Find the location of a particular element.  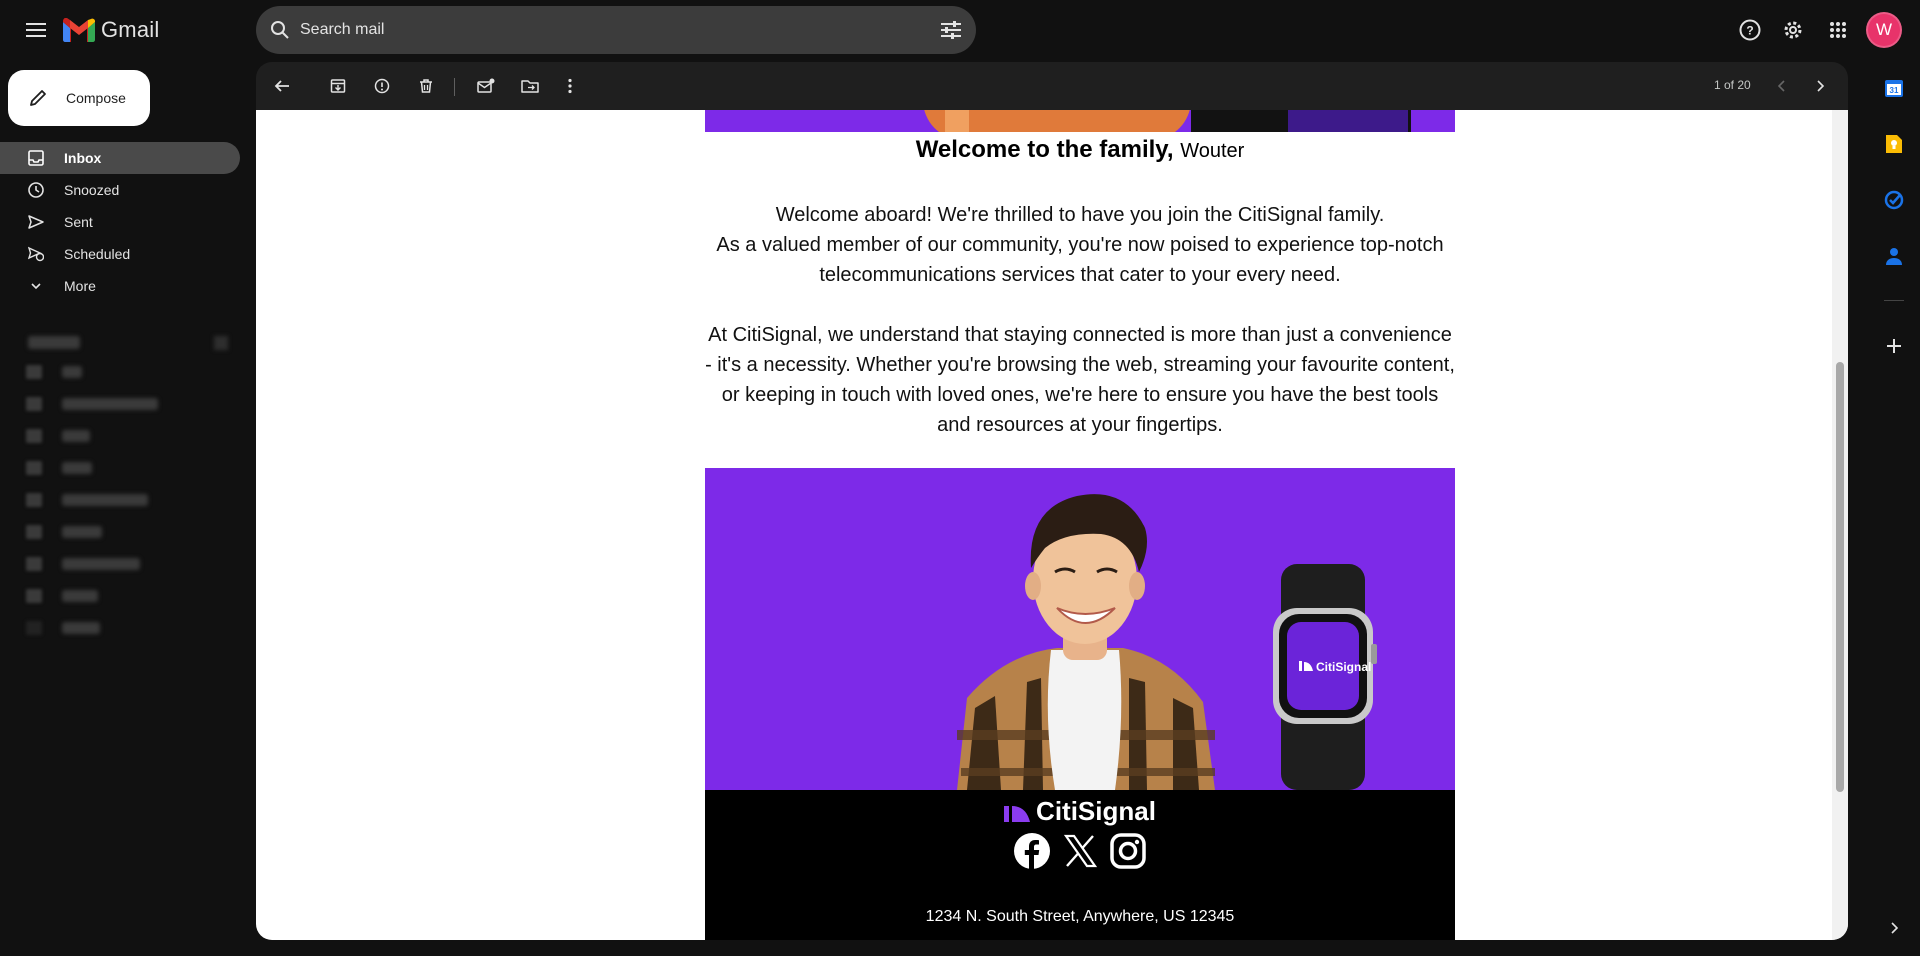

settings-button is located at coordinates (1793, 30).